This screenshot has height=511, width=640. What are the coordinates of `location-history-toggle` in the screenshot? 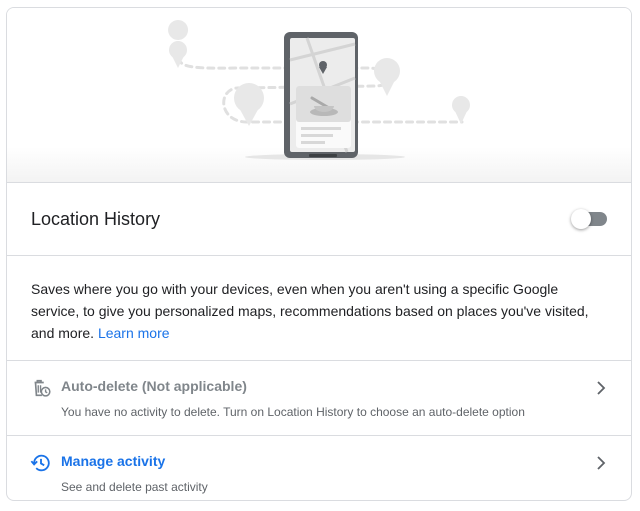 It's located at (589, 219).